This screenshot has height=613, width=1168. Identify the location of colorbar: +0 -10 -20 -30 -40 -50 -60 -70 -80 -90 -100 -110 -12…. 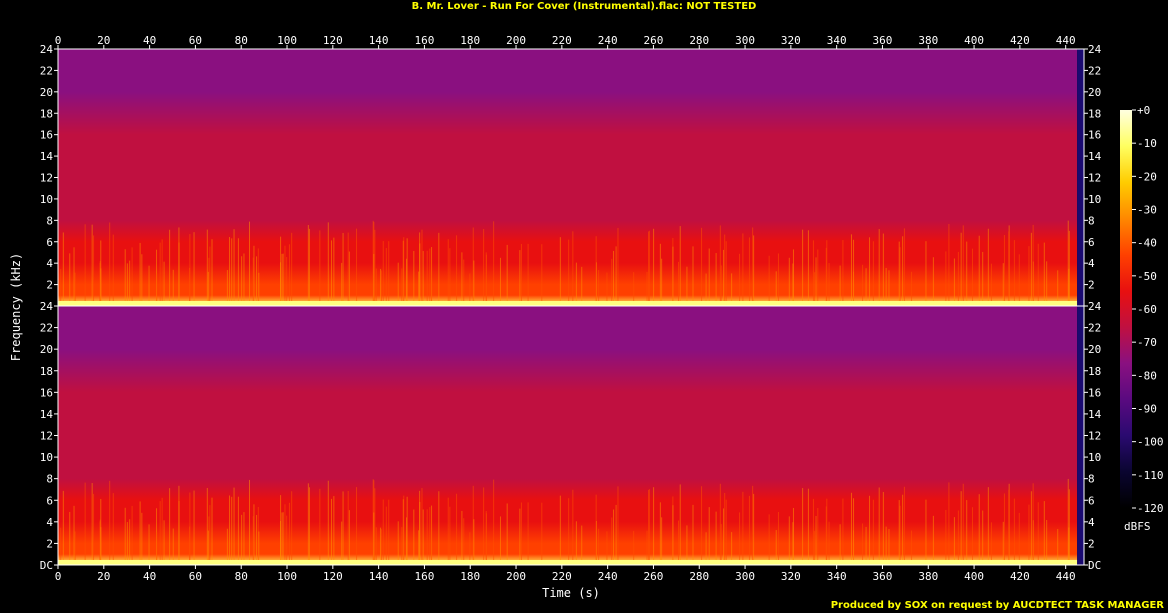
(1142, 309).